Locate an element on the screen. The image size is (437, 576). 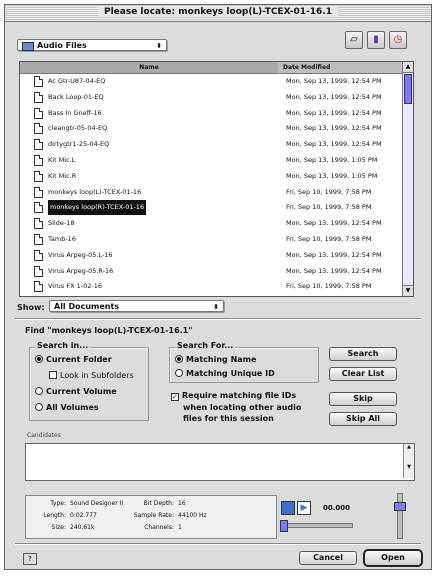
play-button: ▶ is located at coordinates (304, 508).